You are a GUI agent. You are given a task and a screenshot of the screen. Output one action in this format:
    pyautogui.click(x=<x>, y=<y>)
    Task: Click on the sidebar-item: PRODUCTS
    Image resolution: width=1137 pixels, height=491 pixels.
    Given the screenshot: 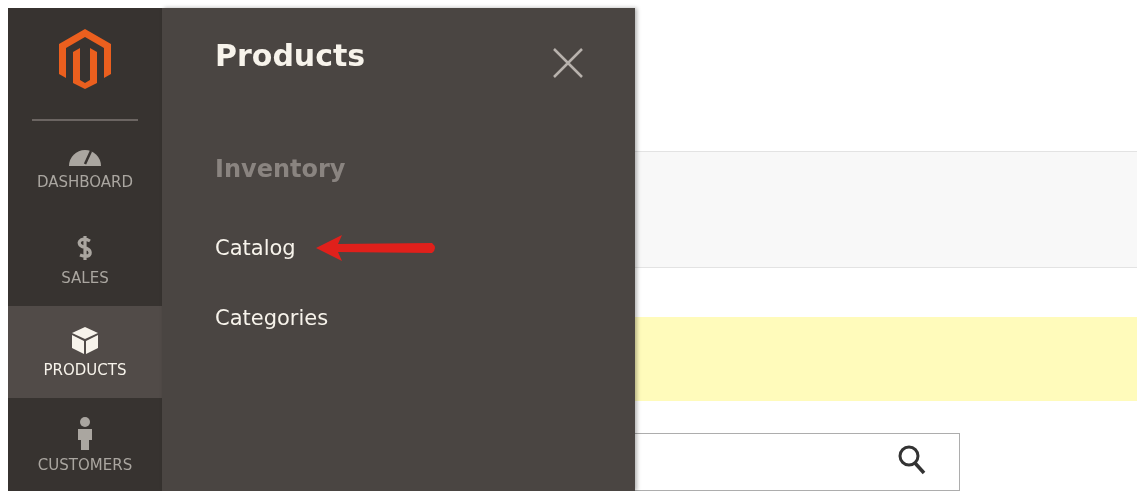 What is the action you would take?
    pyautogui.click(x=85, y=352)
    